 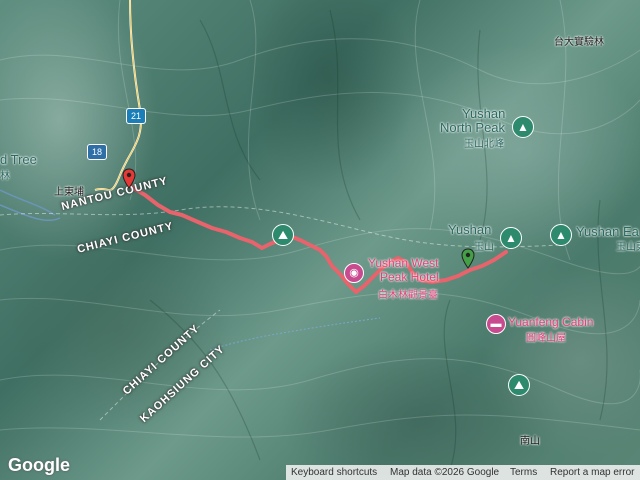 What do you see at coordinates (561, 235) in the screenshot?
I see `peak-poi-east: ▲` at bounding box center [561, 235].